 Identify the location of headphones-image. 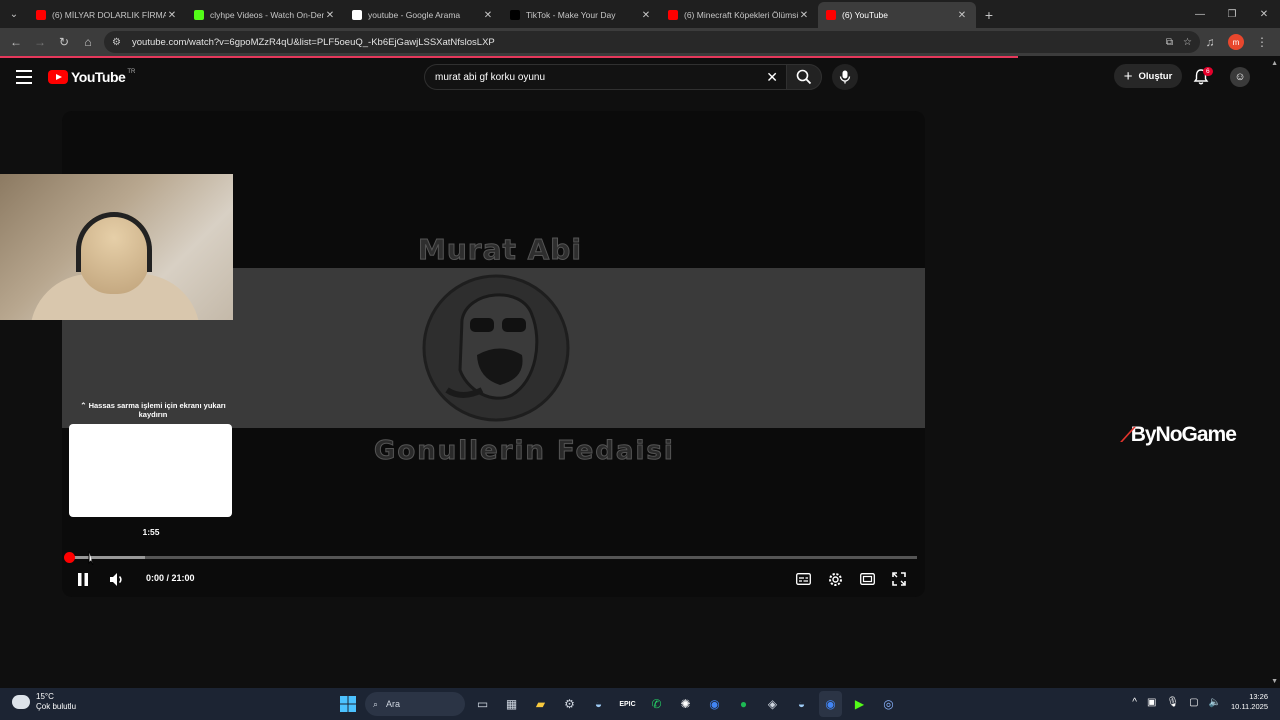
(114, 242).